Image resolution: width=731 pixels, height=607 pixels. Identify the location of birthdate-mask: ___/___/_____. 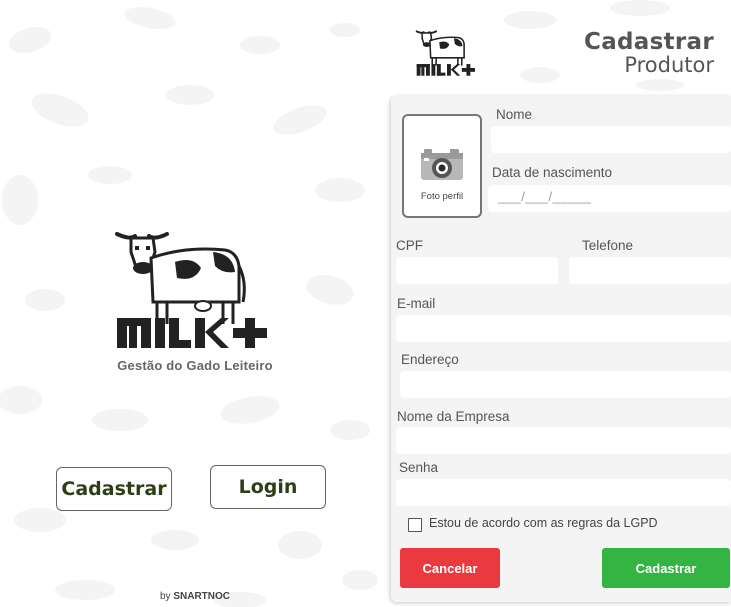
(545, 196).